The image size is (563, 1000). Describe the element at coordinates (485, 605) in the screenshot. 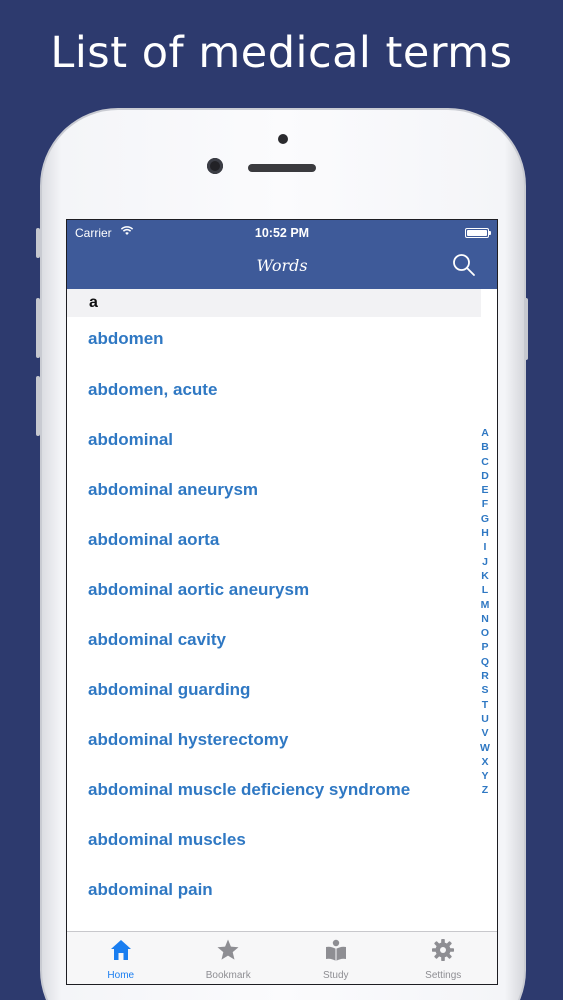

I see `index-letter: M` at that location.